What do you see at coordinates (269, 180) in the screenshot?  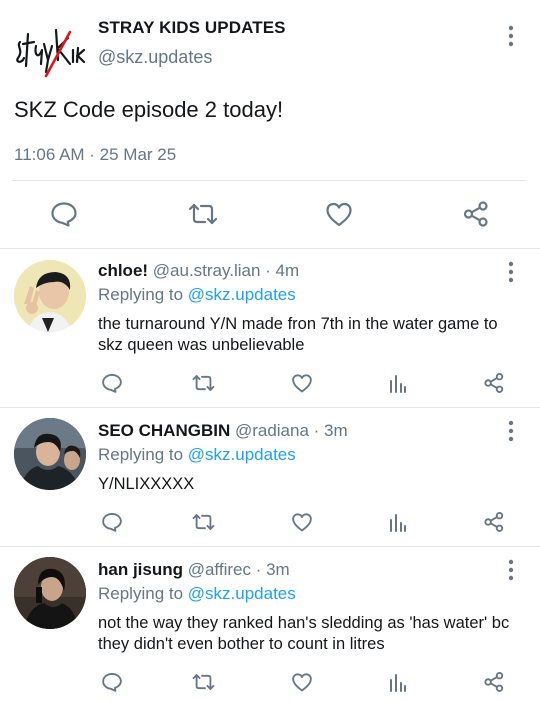 I see `divider` at bounding box center [269, 180].